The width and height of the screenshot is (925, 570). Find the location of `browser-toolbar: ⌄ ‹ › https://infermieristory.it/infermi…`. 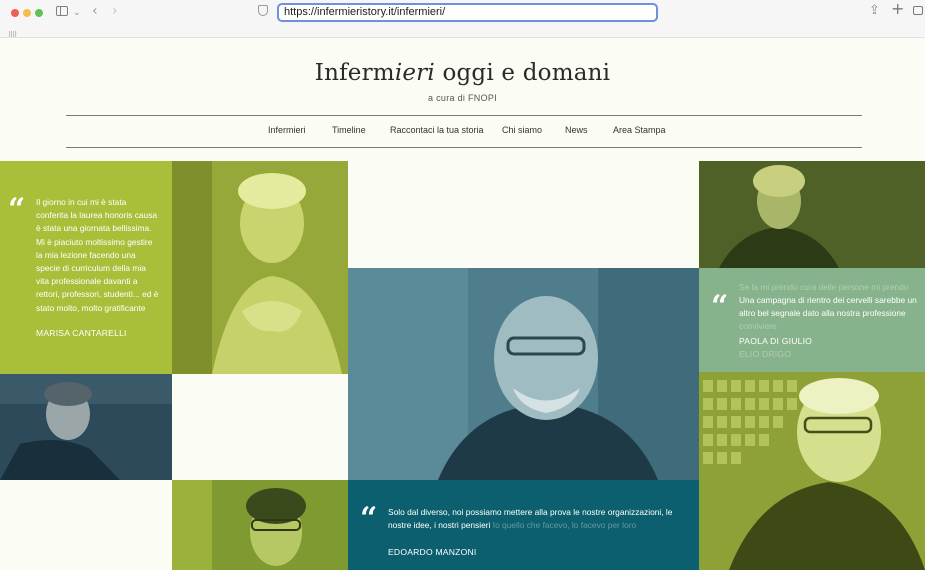

browser-toolbar: ⌄ ‹ › https://infermieristory.it/infermi… is located at coordinates (462, 19).